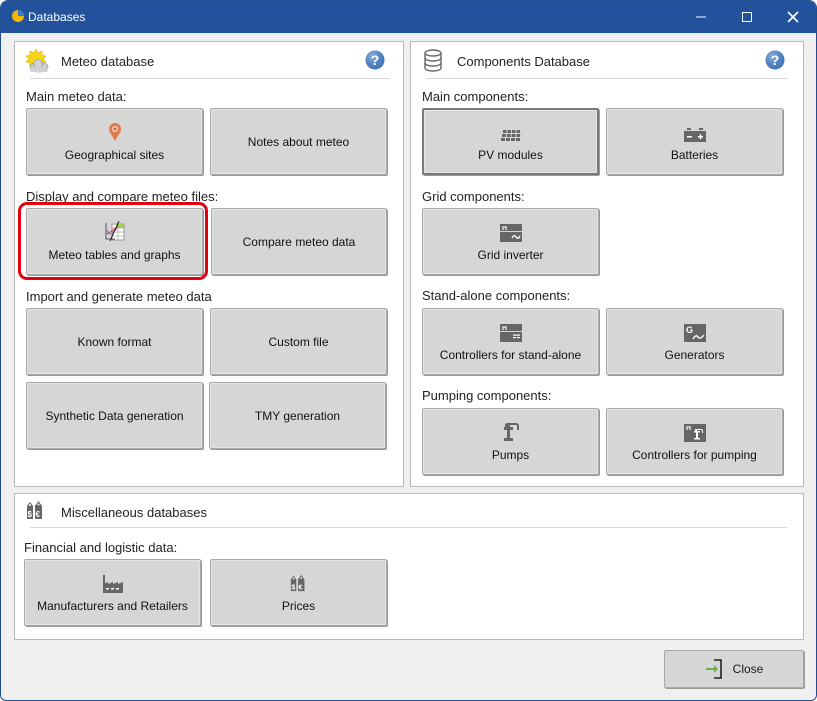 This screenshot has width=817, height=701. I want to click on close-window-button, so click(793, 17).